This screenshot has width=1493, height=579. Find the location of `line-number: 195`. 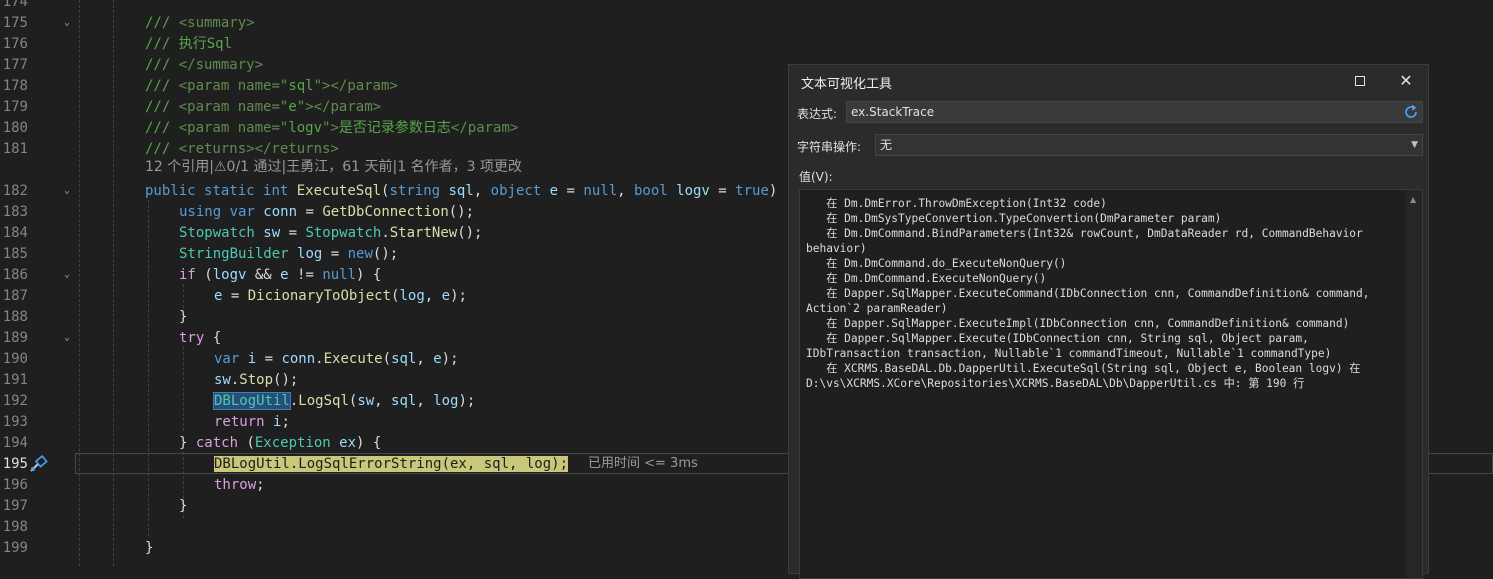

line-number: 195 is located at coordinates (15, 464).